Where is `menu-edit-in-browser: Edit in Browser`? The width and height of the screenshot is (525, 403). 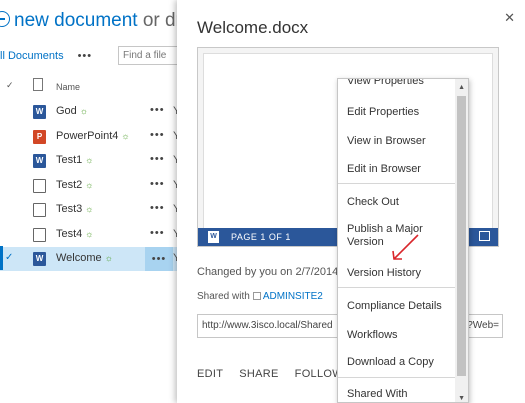
menu-edit-in-browser: Edit in Browser is located at coordinates (397, 169).